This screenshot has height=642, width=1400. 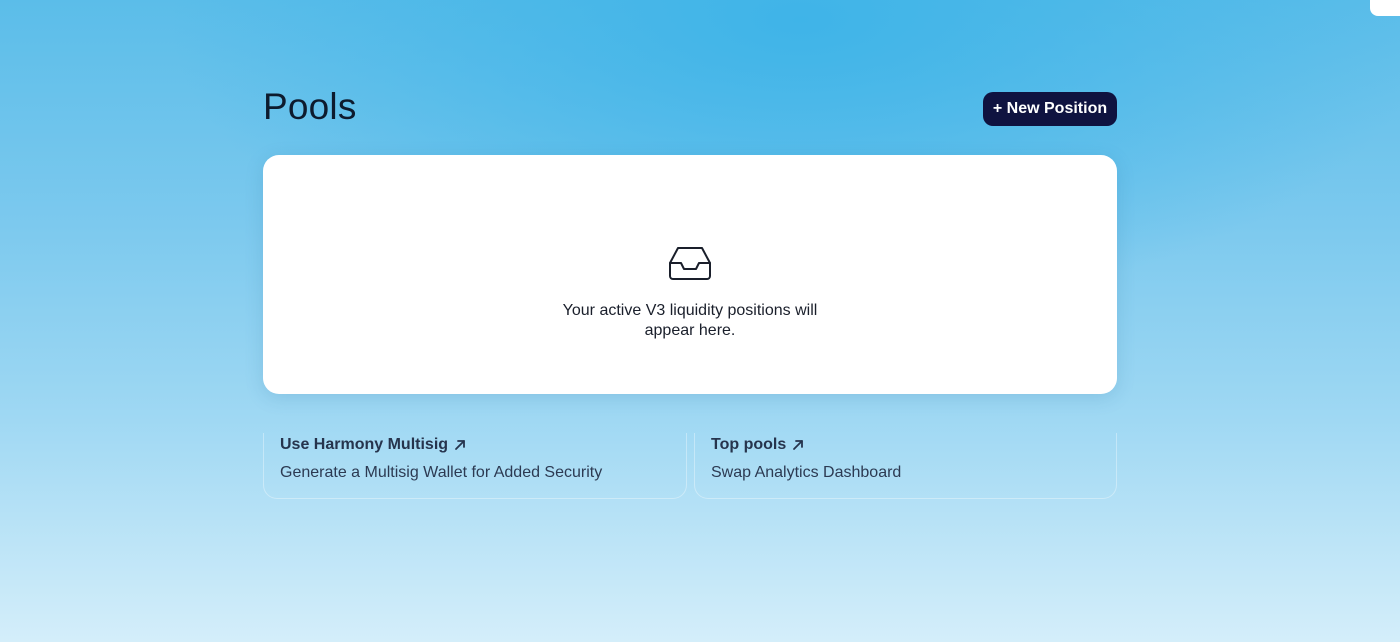 I want to click on page-title: Pools, so click(x=310, y=106).